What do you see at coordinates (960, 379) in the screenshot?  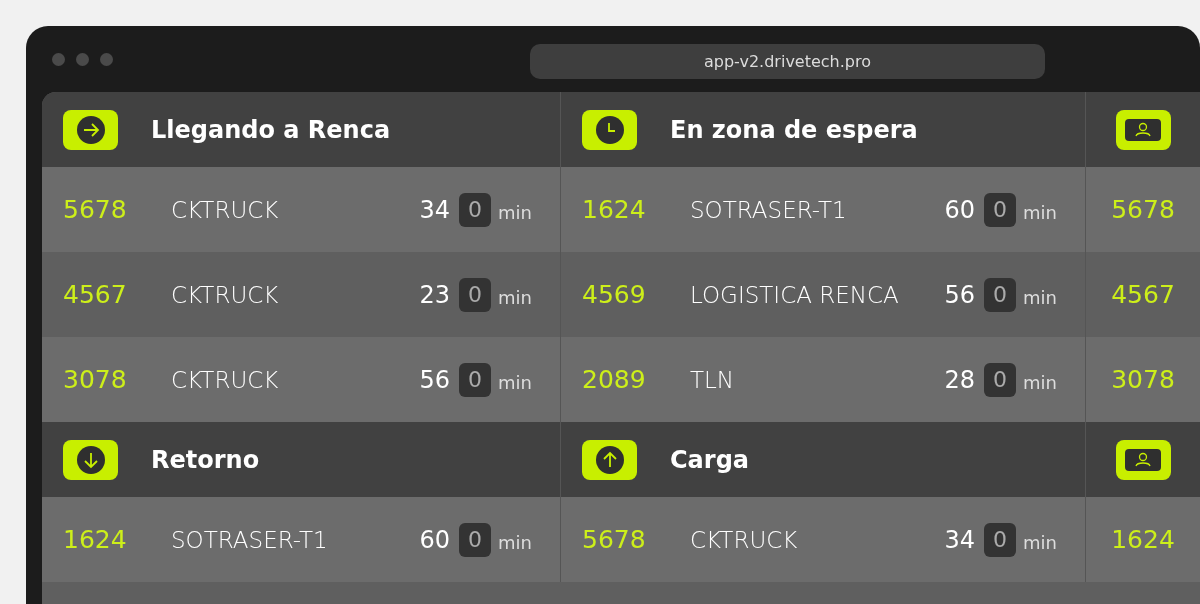 I see `minutes-value: 28` at bounding box center [960, 379].